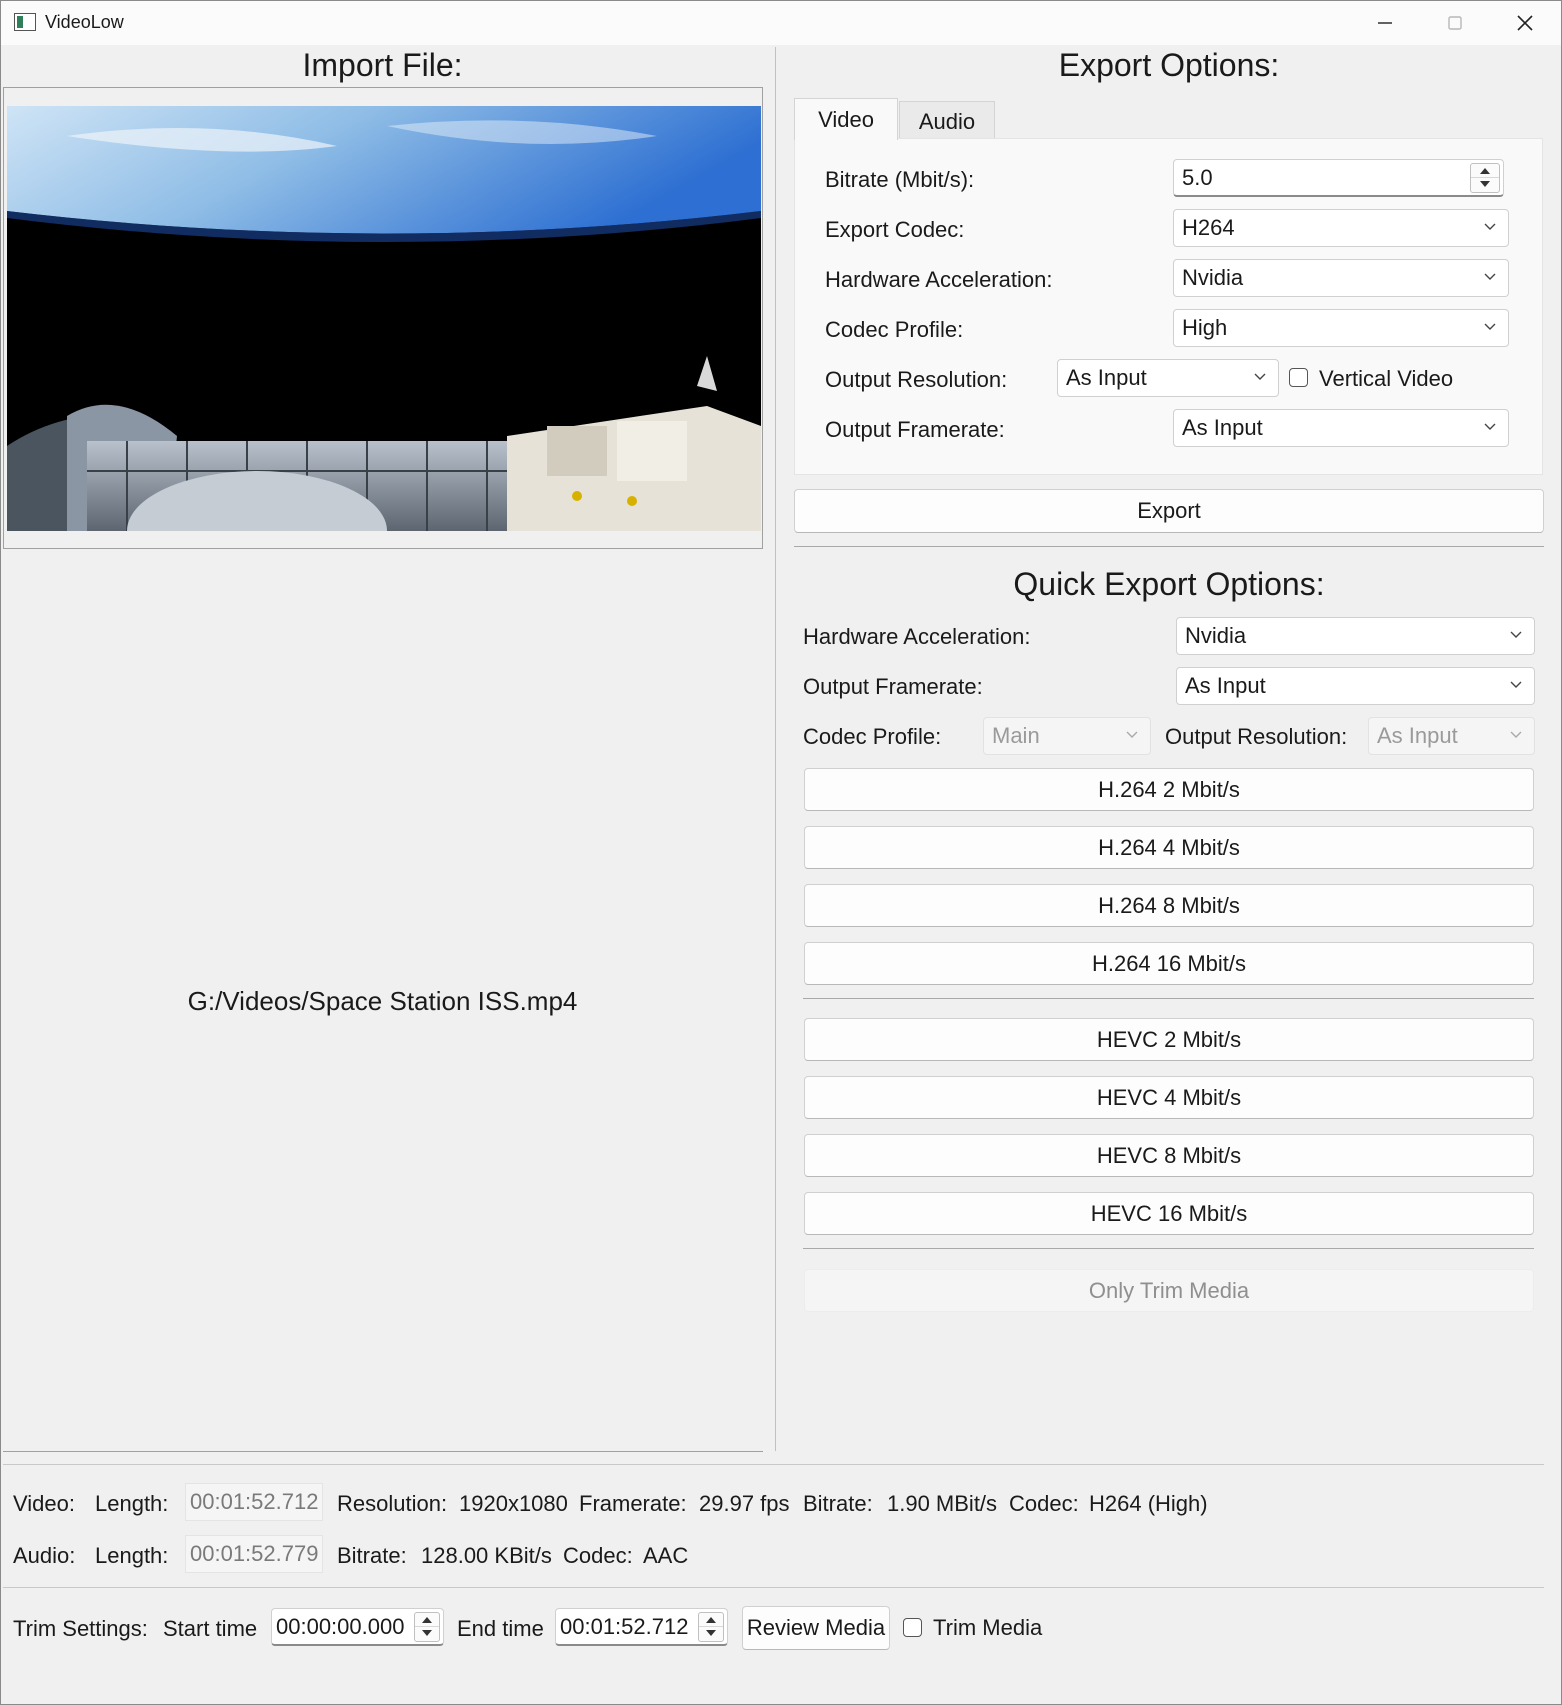 The image size is (1562, 1705). I want to click on minimize-icon, so click(1385, 23).